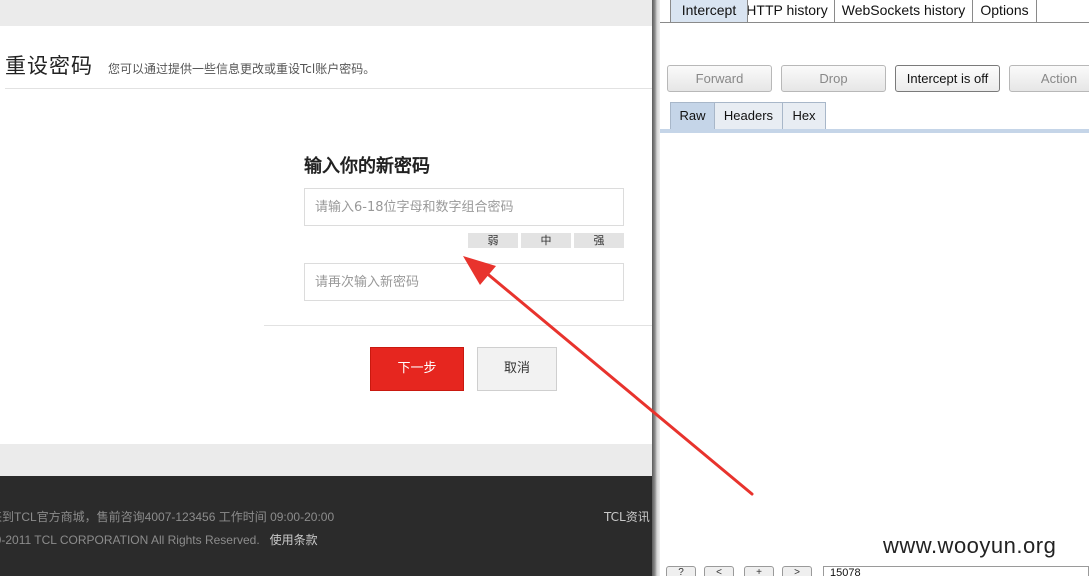 Image resolution: width=1089 pixels, height=576 pixels. What do you see at coordinates (759, 571) in the screenshot?
I see `add-match-button: +` at bounding box center [759, 571].